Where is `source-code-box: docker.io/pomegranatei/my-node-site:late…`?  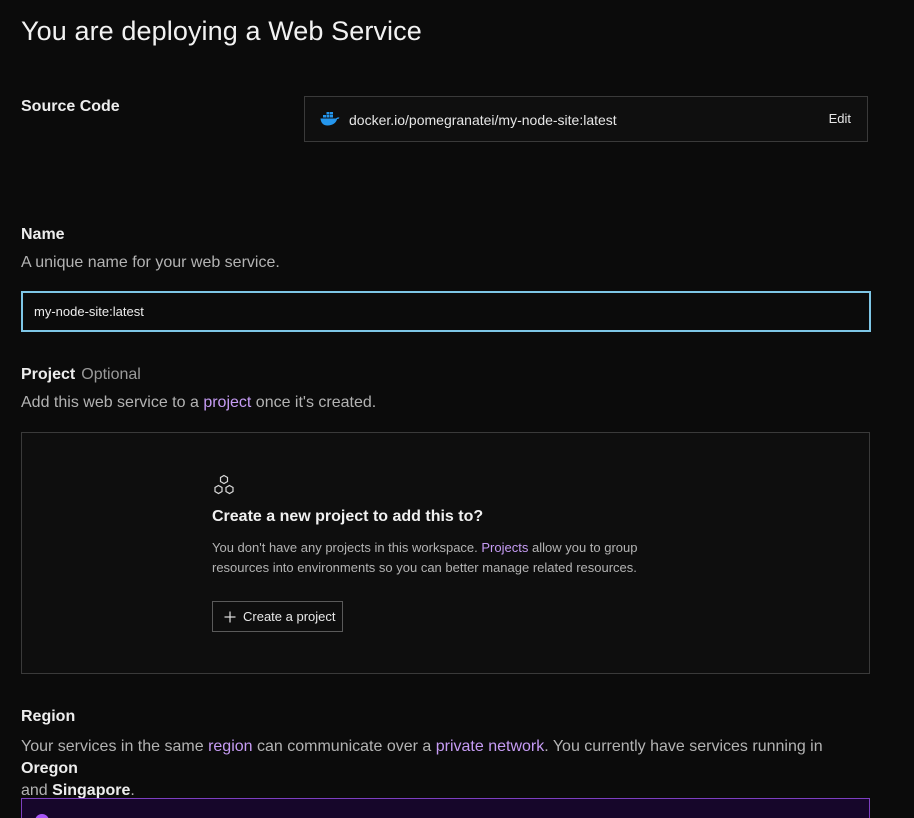 source-code-box: docker.io/pomegranatei/my-node-site:late… is located at coordinates (586, 119).